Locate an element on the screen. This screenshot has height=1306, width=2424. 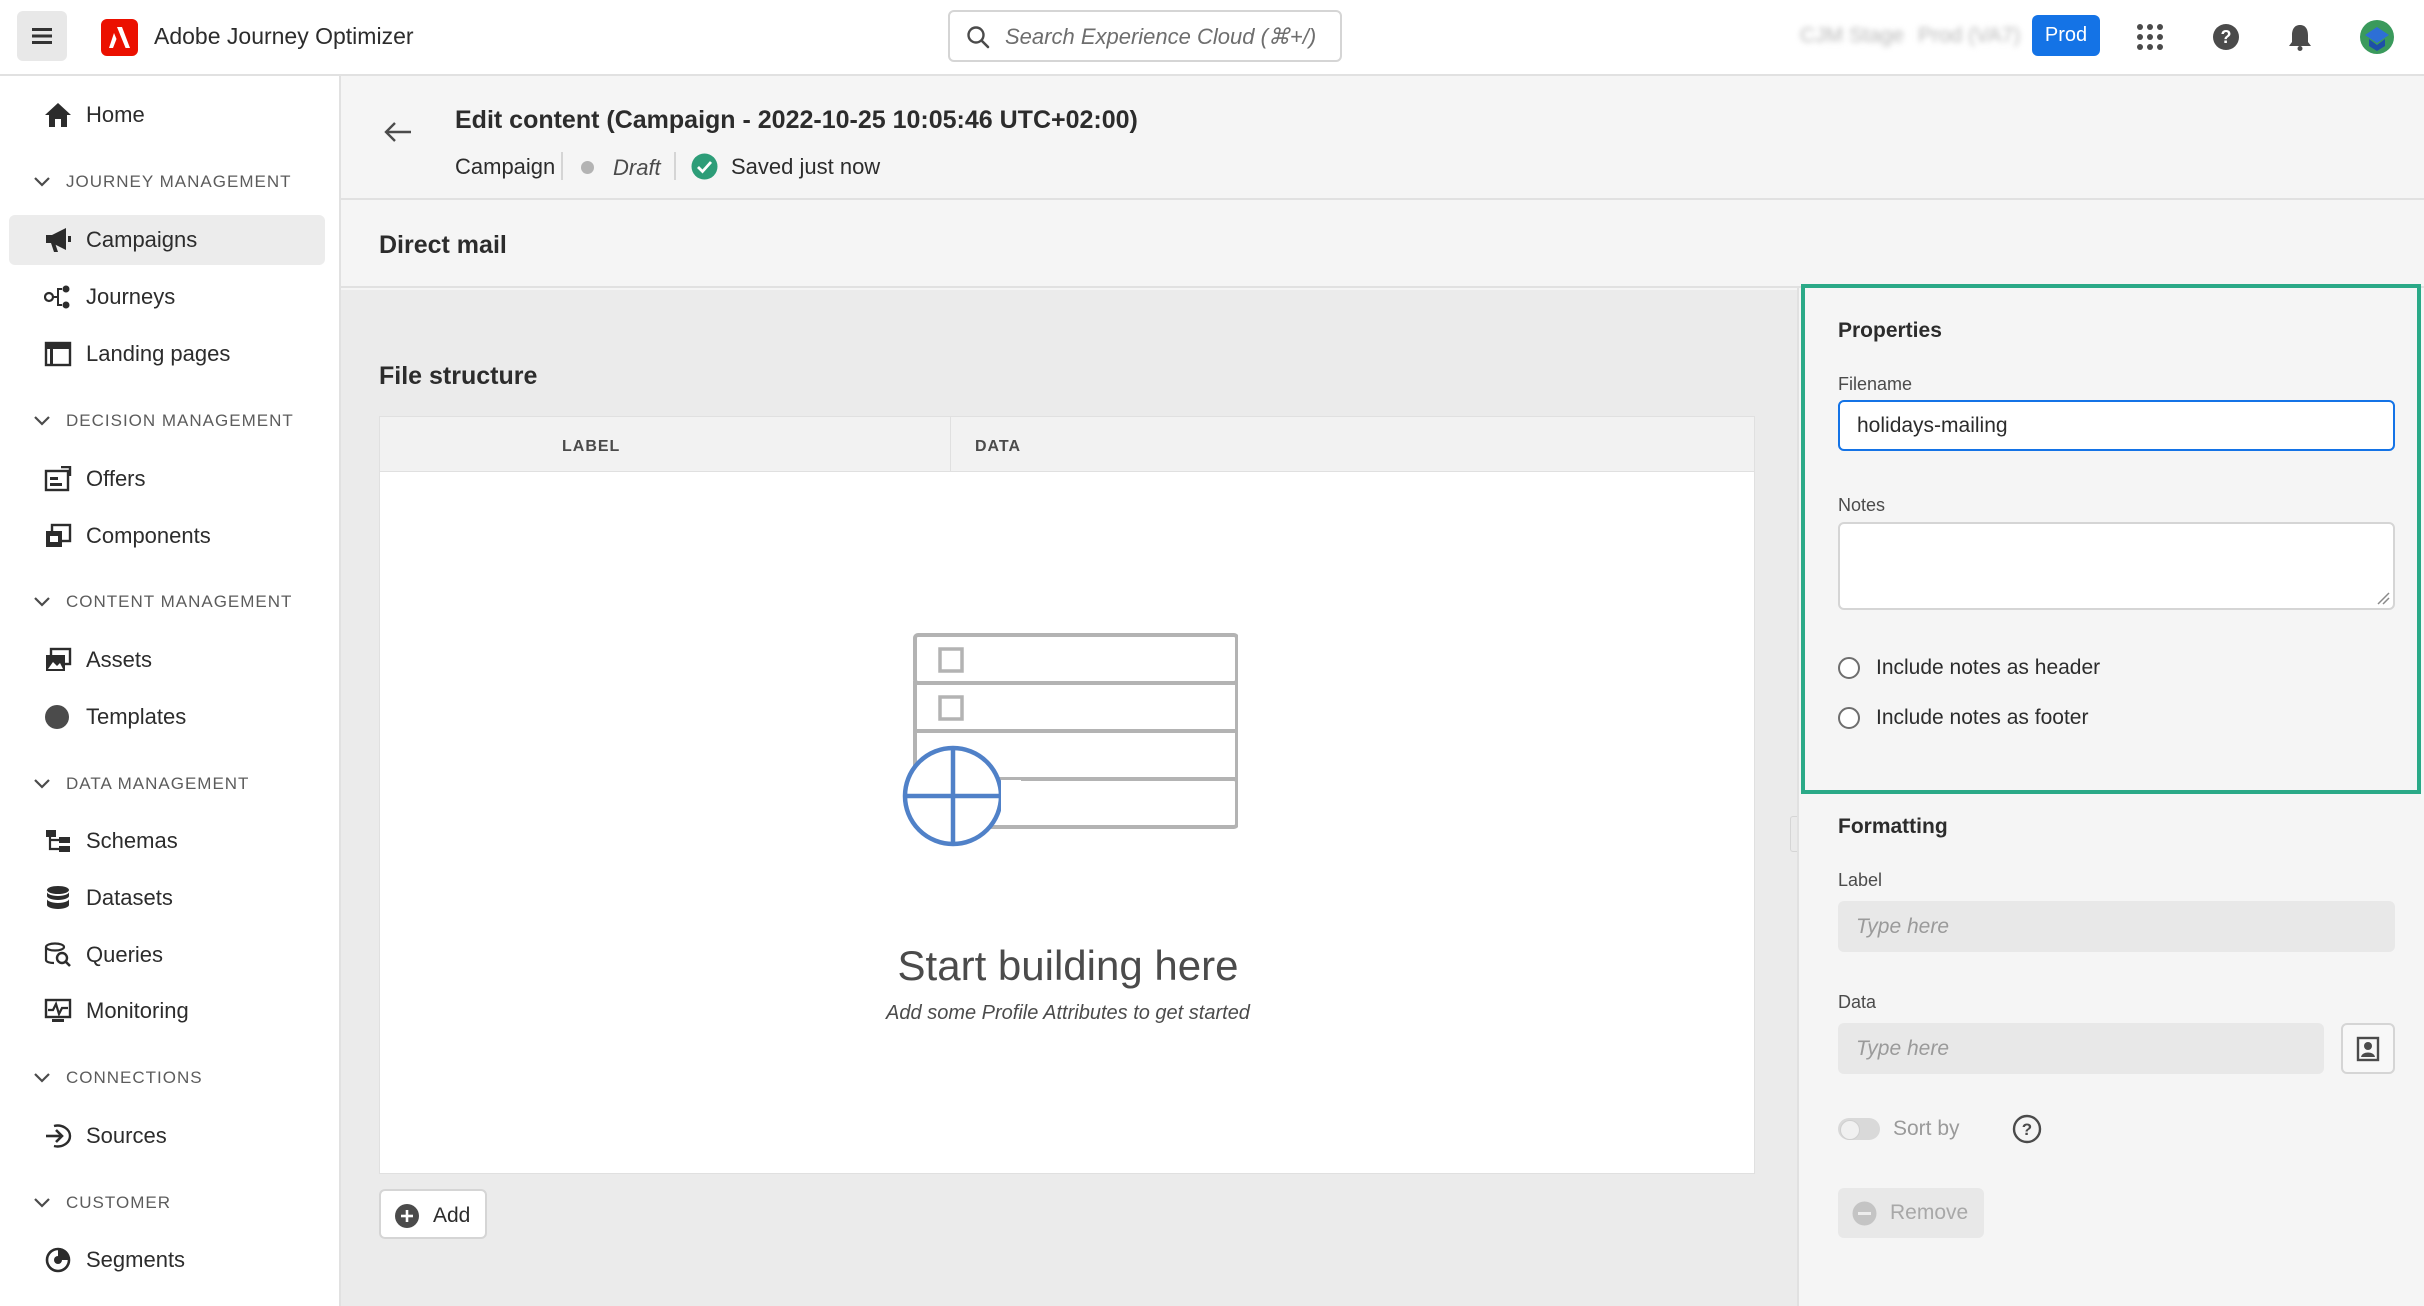
home-icon is located at coordinates (58, 115).